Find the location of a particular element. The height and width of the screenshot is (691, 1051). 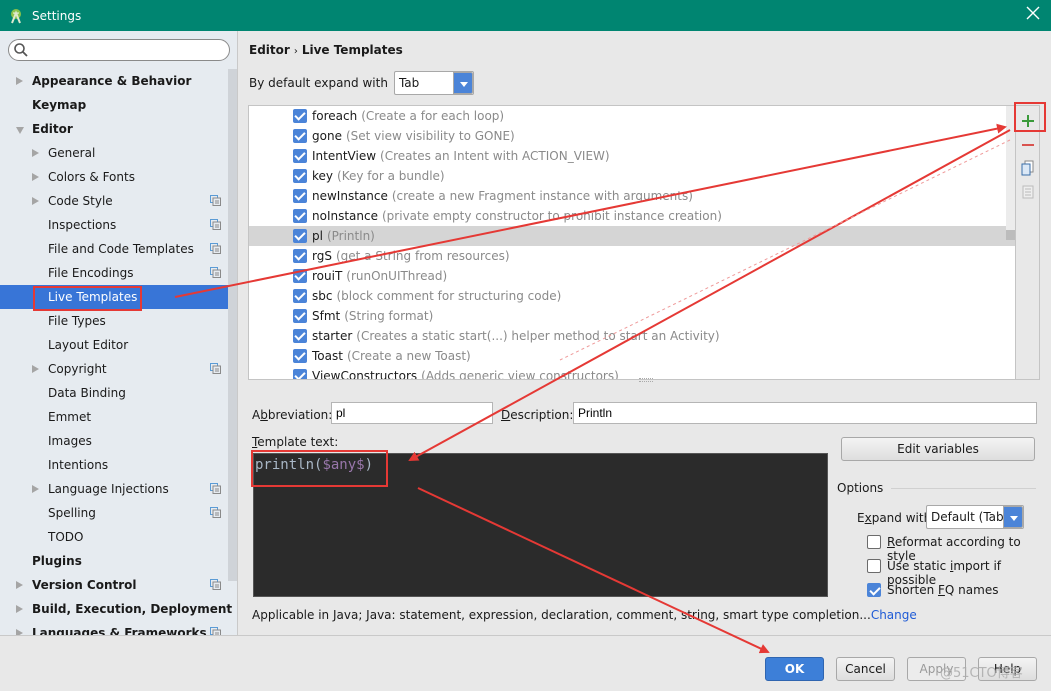

template-row: Sfmt (String format) is located at coordinates (632, 316).